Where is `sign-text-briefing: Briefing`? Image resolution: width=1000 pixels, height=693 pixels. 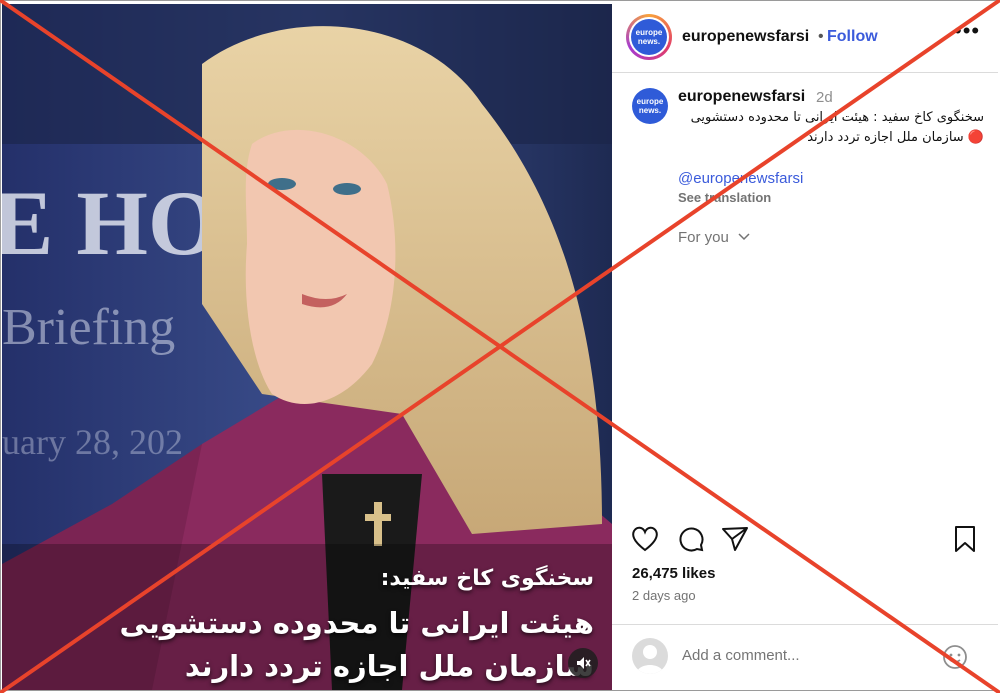
sign-text-briefing: Briefing is located at coordinates (88, 327).